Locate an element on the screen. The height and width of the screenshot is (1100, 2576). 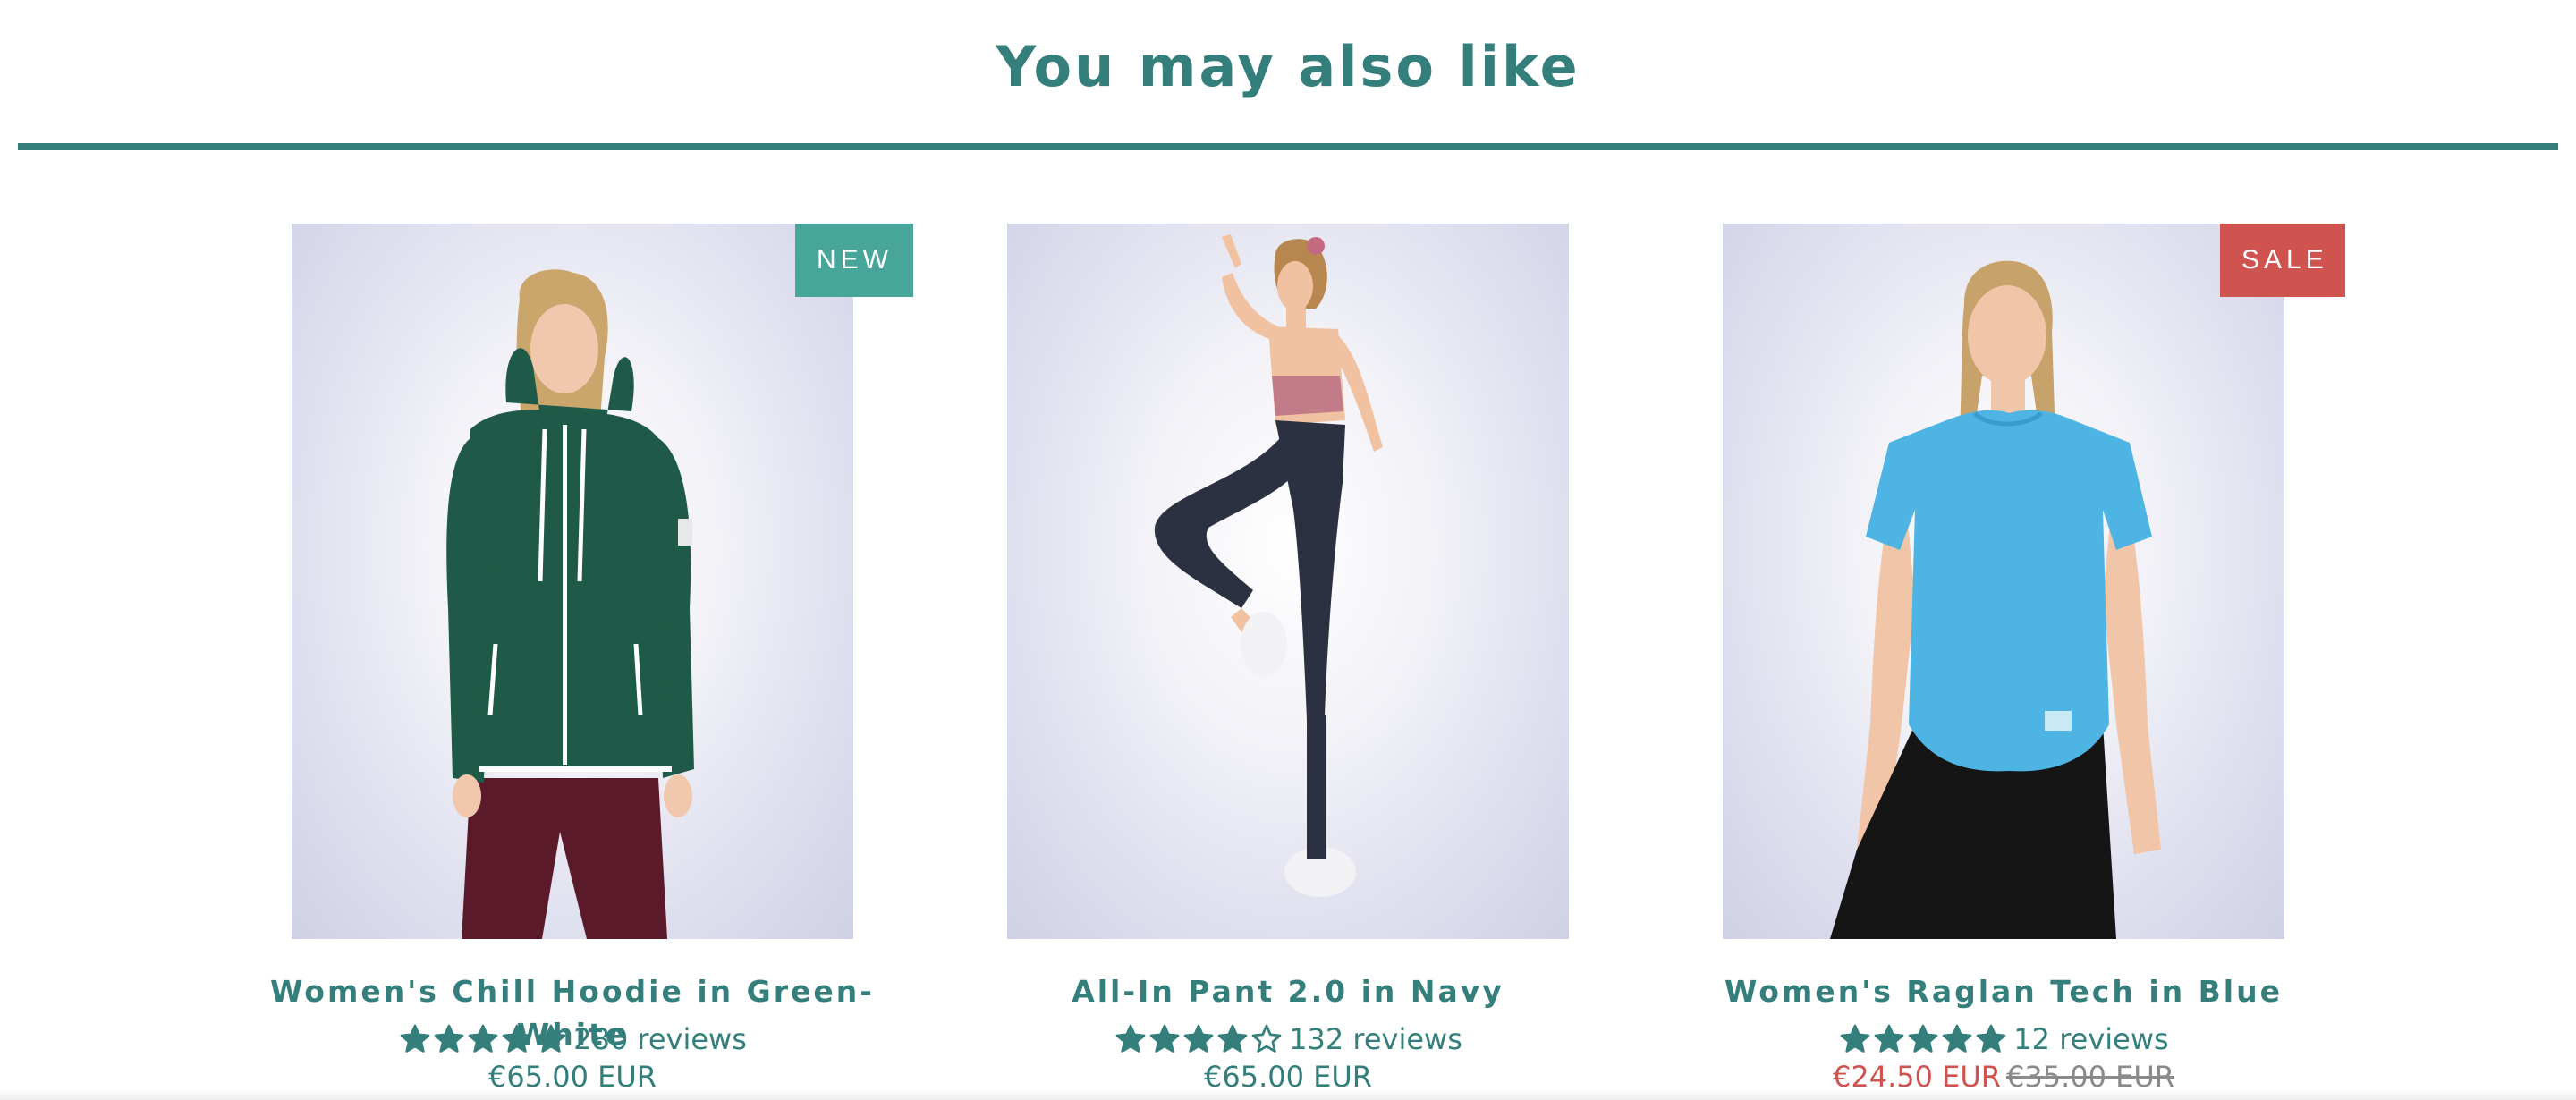
reviews-count: 12 reviews is located at coordinates (2090, 1039).